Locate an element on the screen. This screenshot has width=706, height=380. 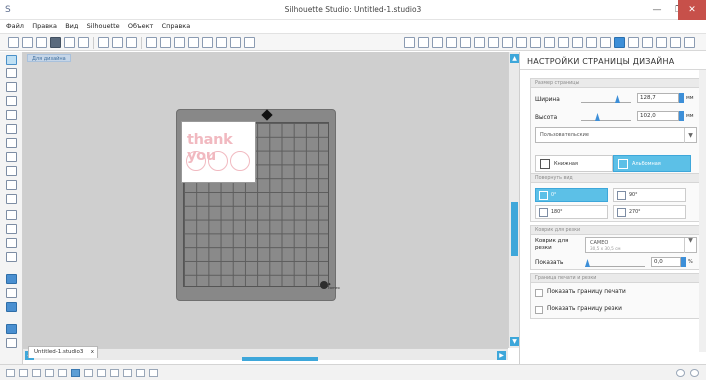
send-to-cutter-icon is located at coordinates (83, 42).